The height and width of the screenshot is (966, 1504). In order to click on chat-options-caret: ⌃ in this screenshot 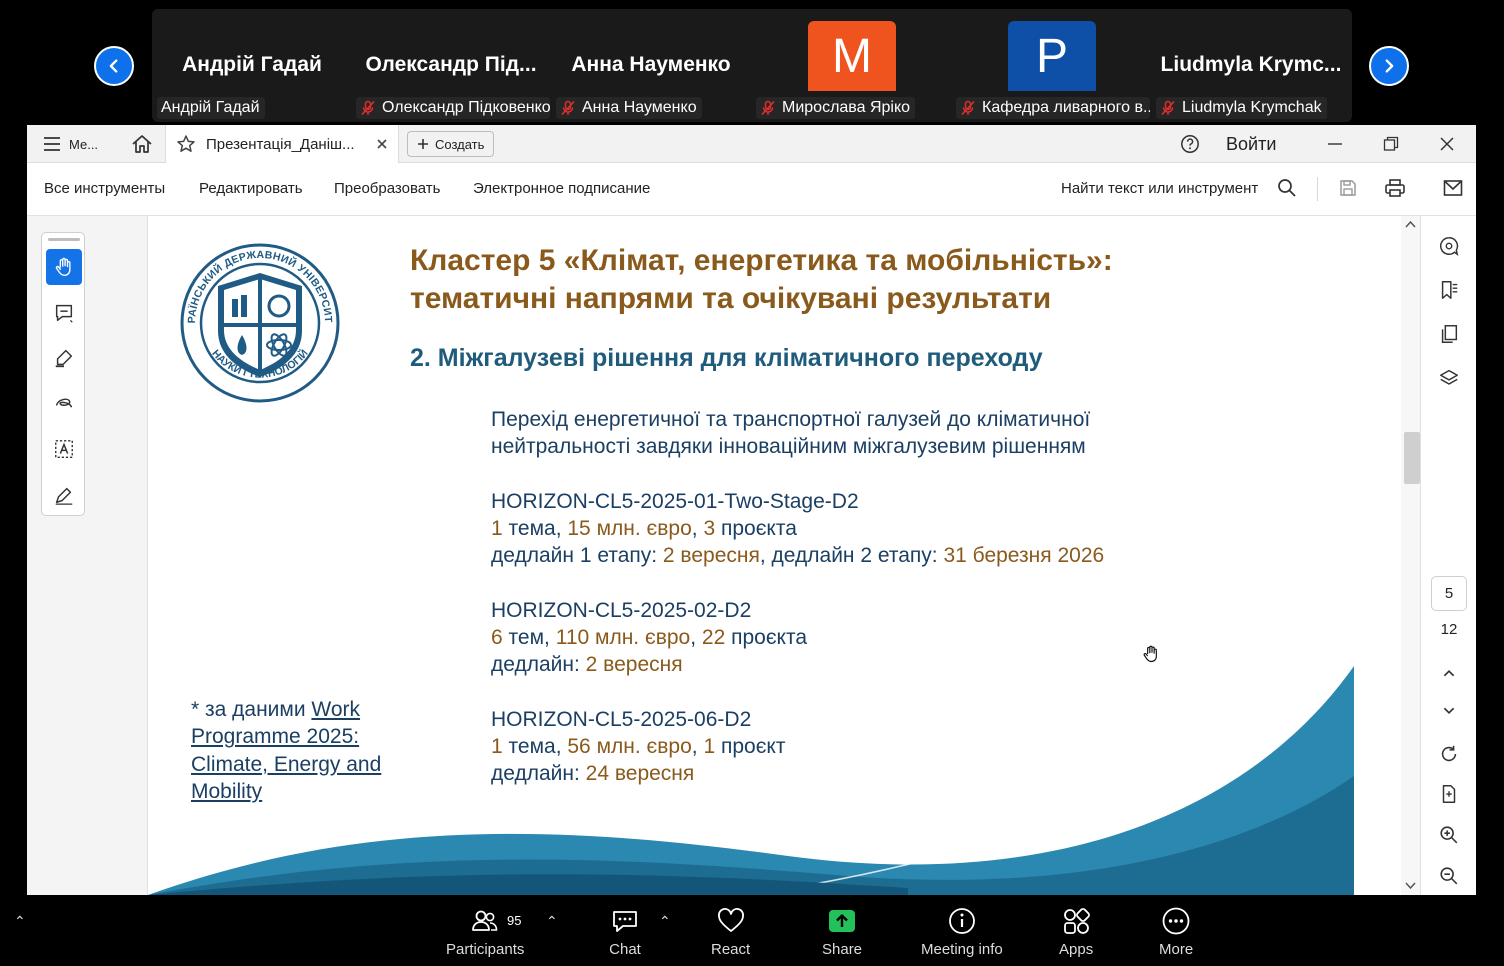, I will do `click(665, 921)`.